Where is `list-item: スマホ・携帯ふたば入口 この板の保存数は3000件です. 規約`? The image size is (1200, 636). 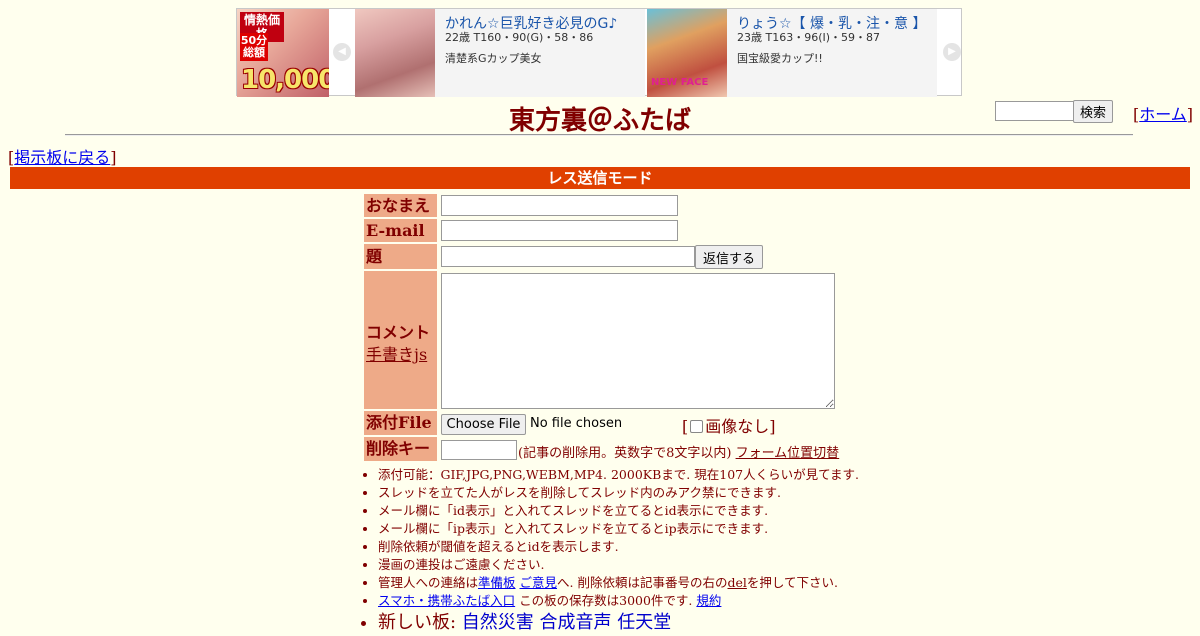
list-item: スマホ・携帯ふたば入口 この板の保存数は3000件です. 規約 is located at coordinates (618, 601).